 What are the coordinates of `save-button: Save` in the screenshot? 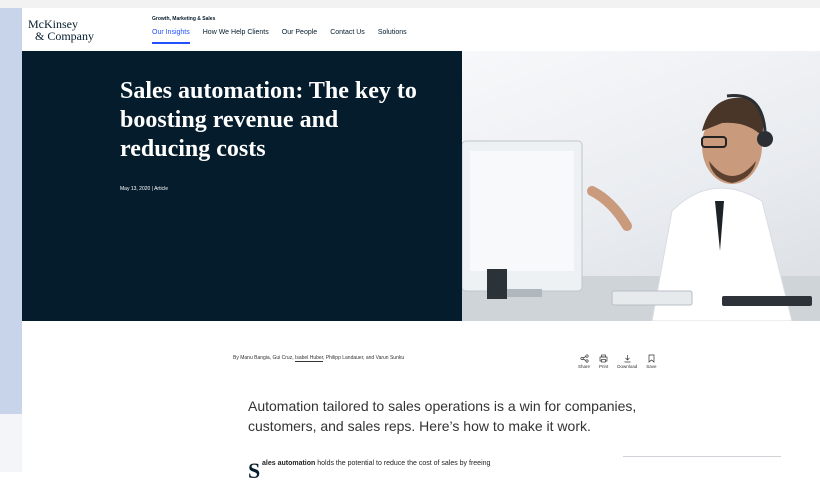 It's located at (651, 361).